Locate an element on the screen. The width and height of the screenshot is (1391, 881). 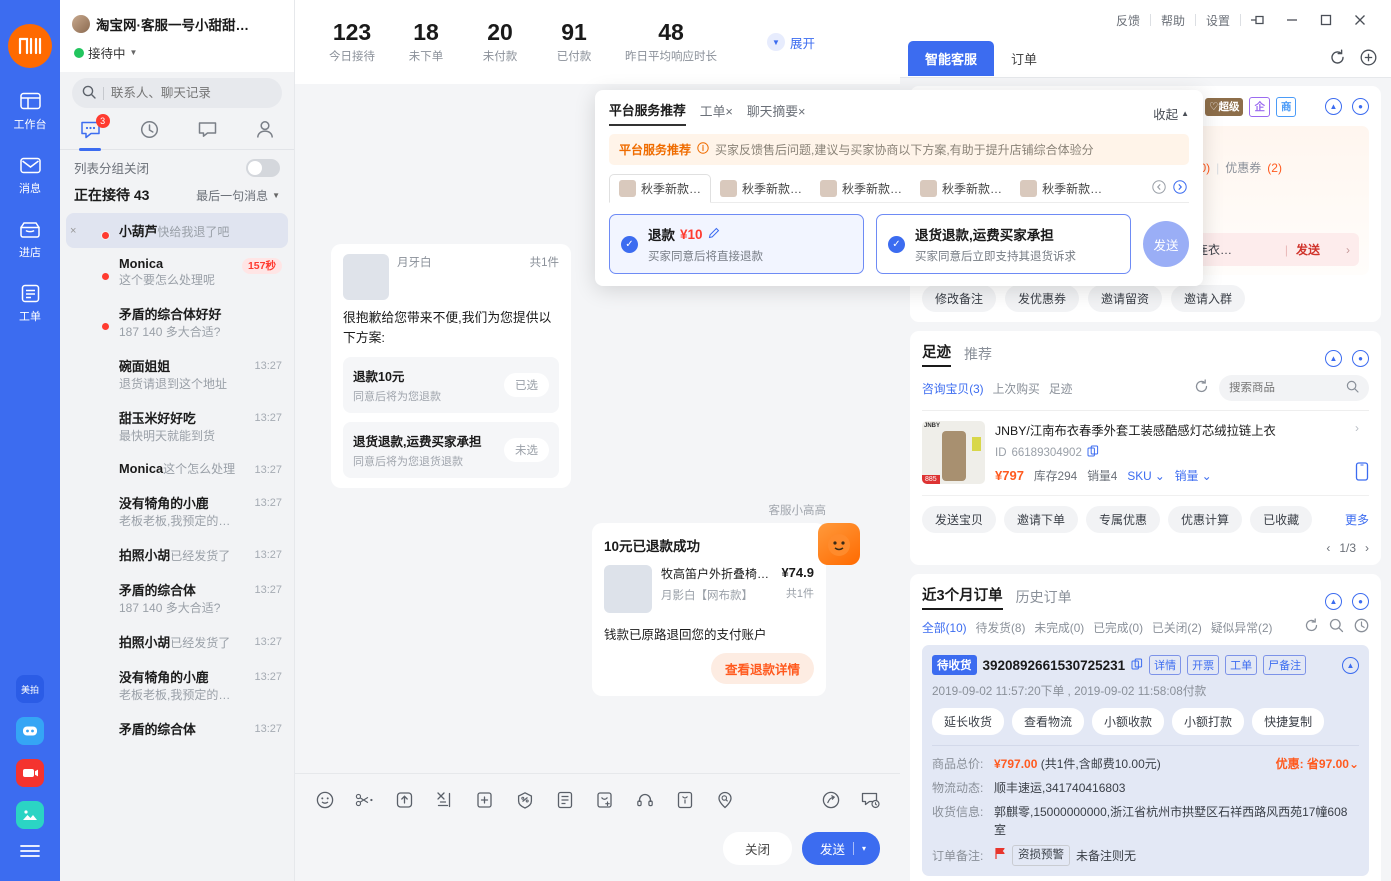
list-item: 矛盾的综合体 187 140 多大合适? 13:27 is located at coordinates (177, 598).